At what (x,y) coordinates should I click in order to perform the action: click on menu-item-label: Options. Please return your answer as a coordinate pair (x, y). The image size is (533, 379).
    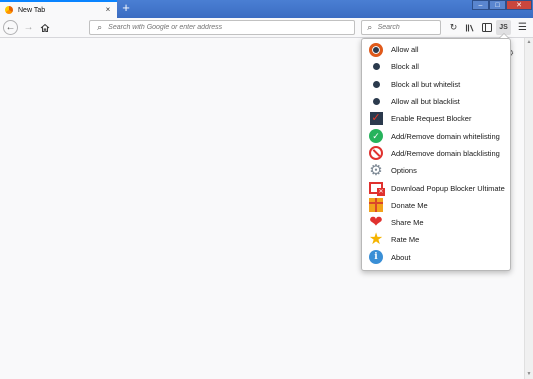
    Looking at the image, I should click on (404, 171).